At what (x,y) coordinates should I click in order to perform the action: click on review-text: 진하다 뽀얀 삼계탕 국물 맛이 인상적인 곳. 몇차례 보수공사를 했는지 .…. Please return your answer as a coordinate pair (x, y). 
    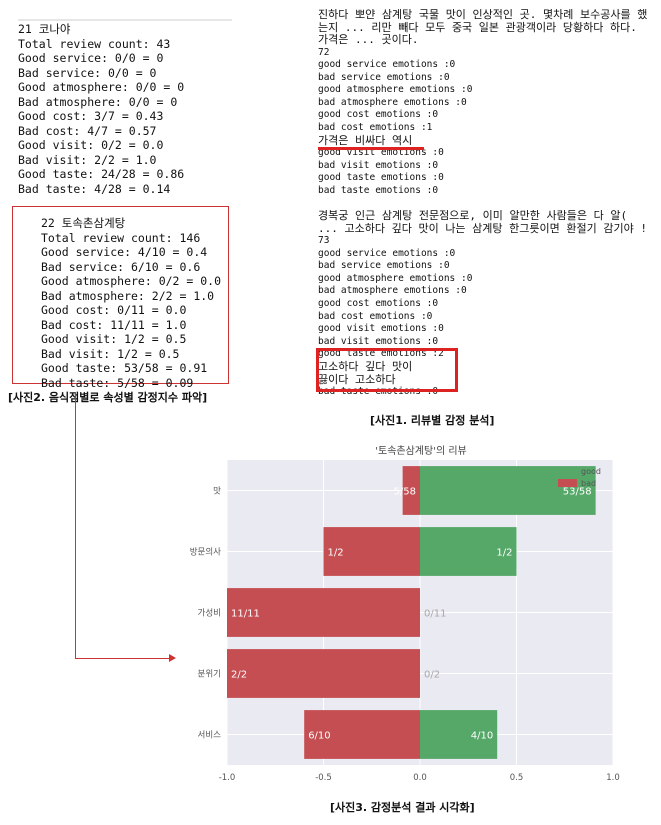
    Looking at the image, I should click on (483, 27).